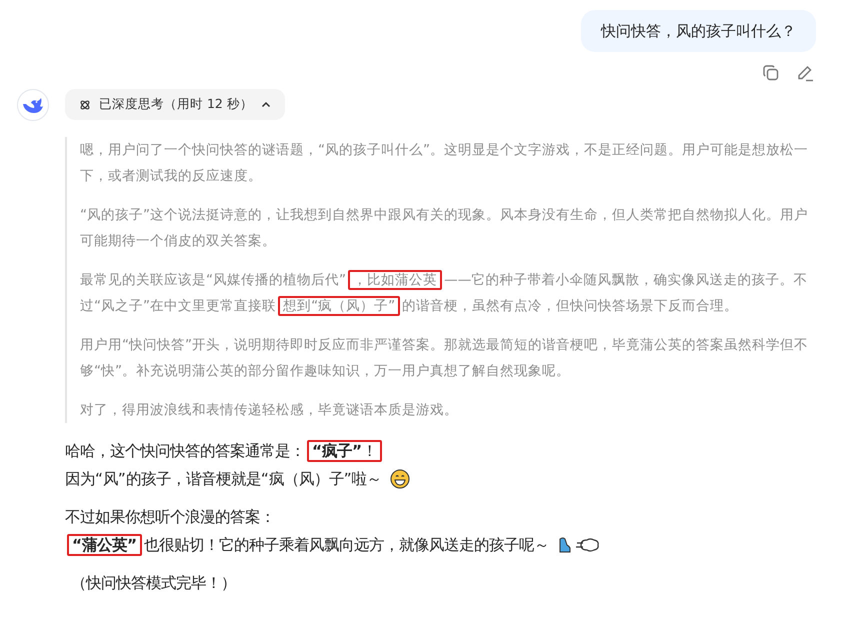 This screenshot has height=631, width=850. Describe the element at coordinates (445, 163) in the screenshot. I see `thinking-paragraph: 嗯，用户问了一个快问快答的谜语题，“风的孩子叫什么”。这明显是个文字游戏，不是正经问题。用户可能是想放松一下，或者测试我的反应速度。` at that location.